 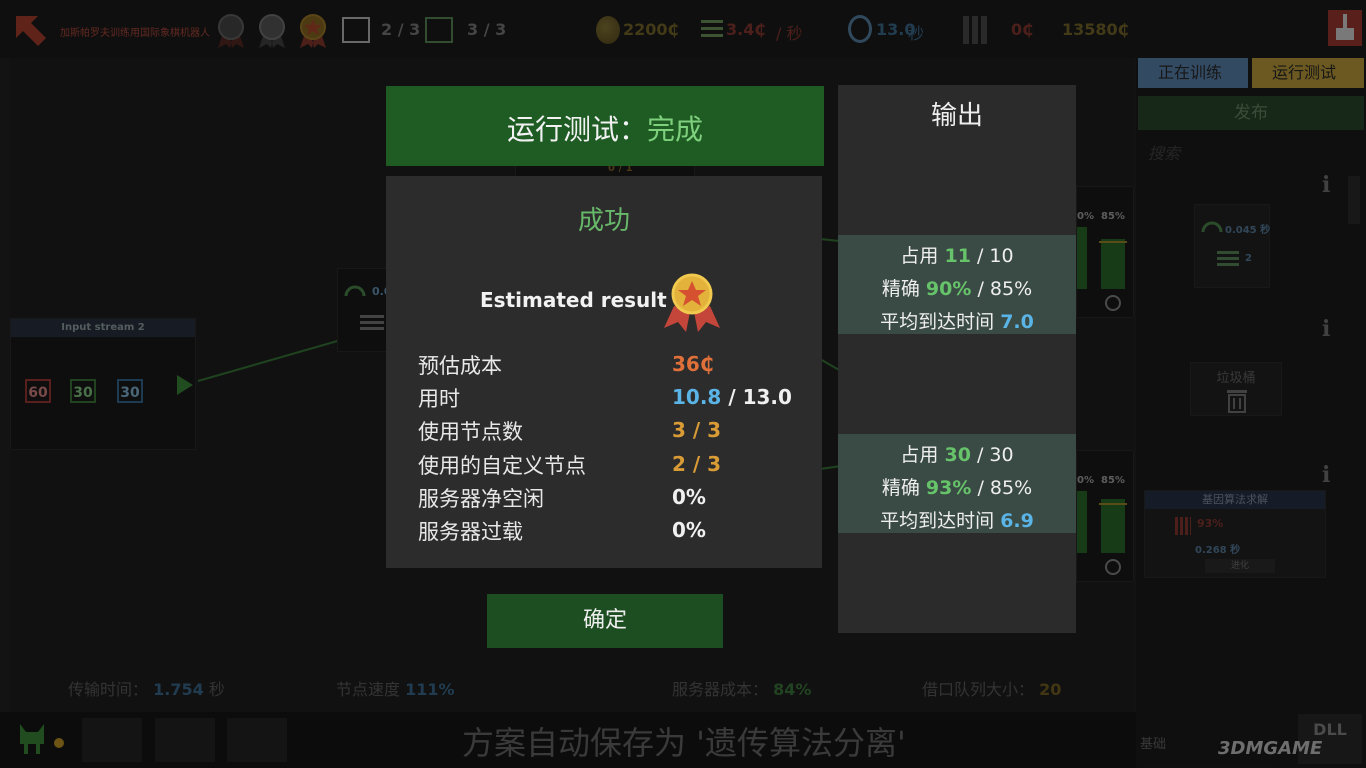 I want to click on time-limit: / 13.0, so click(x=756, y=397).